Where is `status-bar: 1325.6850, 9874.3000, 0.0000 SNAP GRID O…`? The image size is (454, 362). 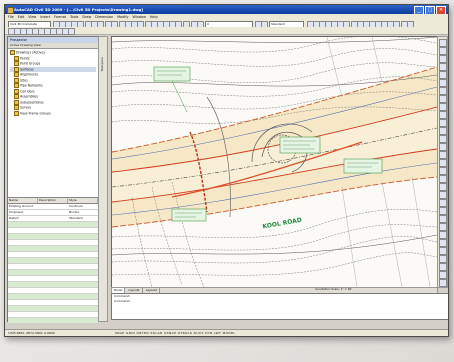 status-bar: 1325.6850, 9874.3000, 0.0000 SNAP GRID O… is located at coordinates (226, 332).